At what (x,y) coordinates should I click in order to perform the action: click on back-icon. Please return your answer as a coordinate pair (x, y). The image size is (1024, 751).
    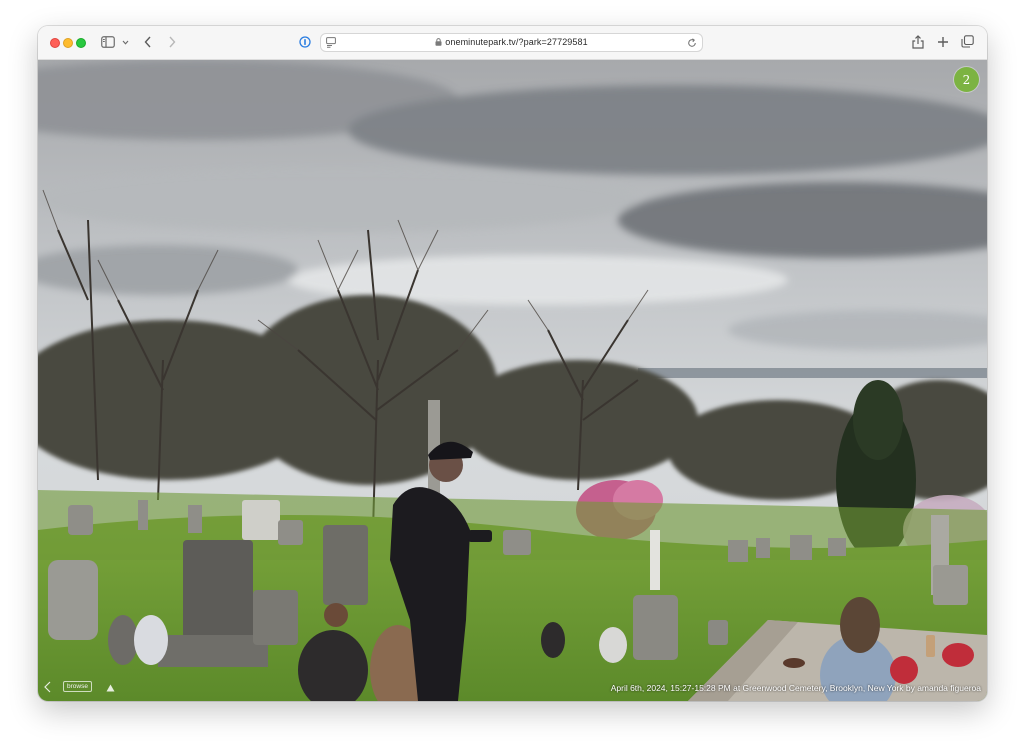
    Looking at the image, I should click on (148, 42).